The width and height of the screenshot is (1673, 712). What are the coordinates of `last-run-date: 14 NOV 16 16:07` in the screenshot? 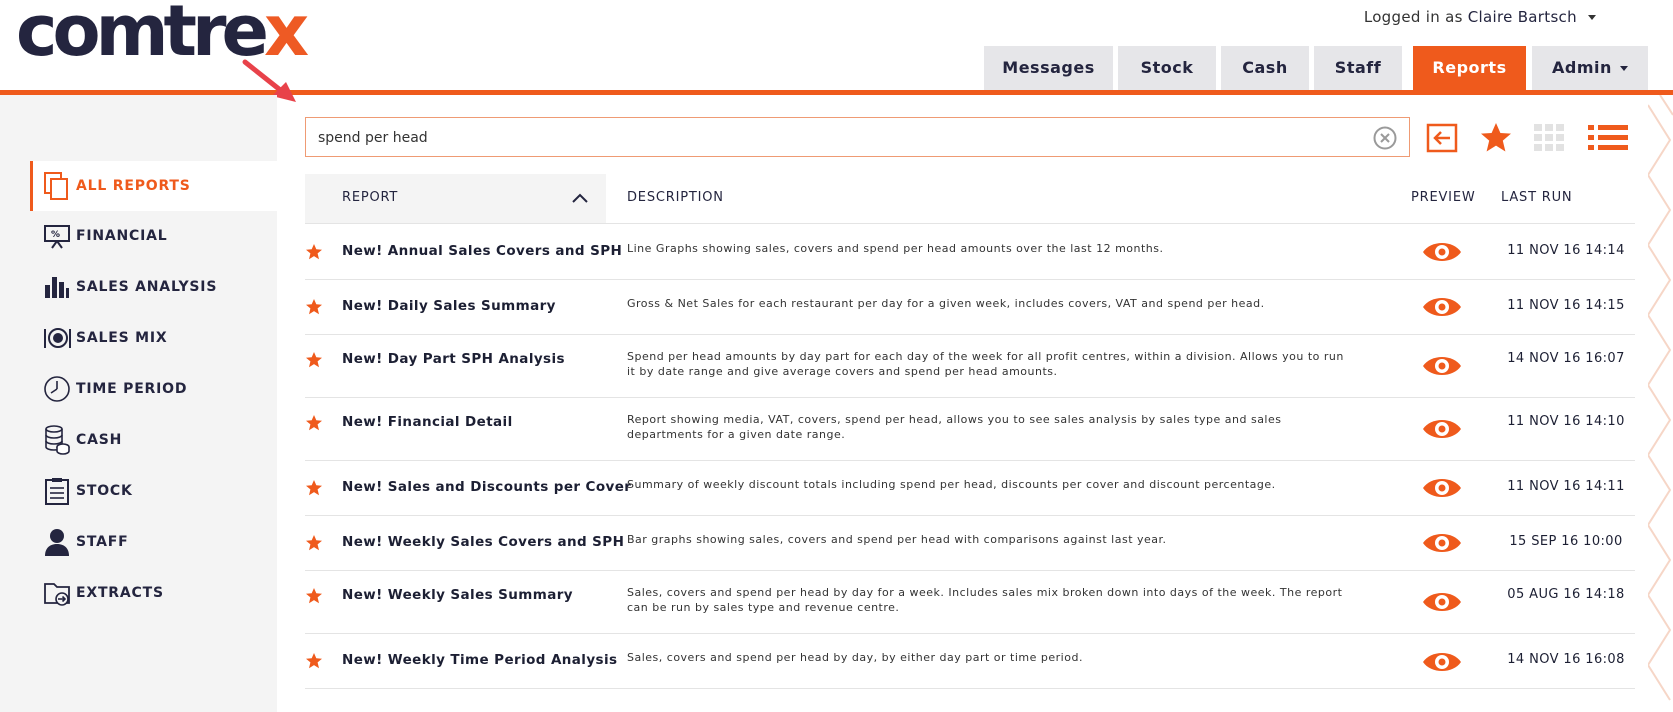 It's located at (1566, 358).